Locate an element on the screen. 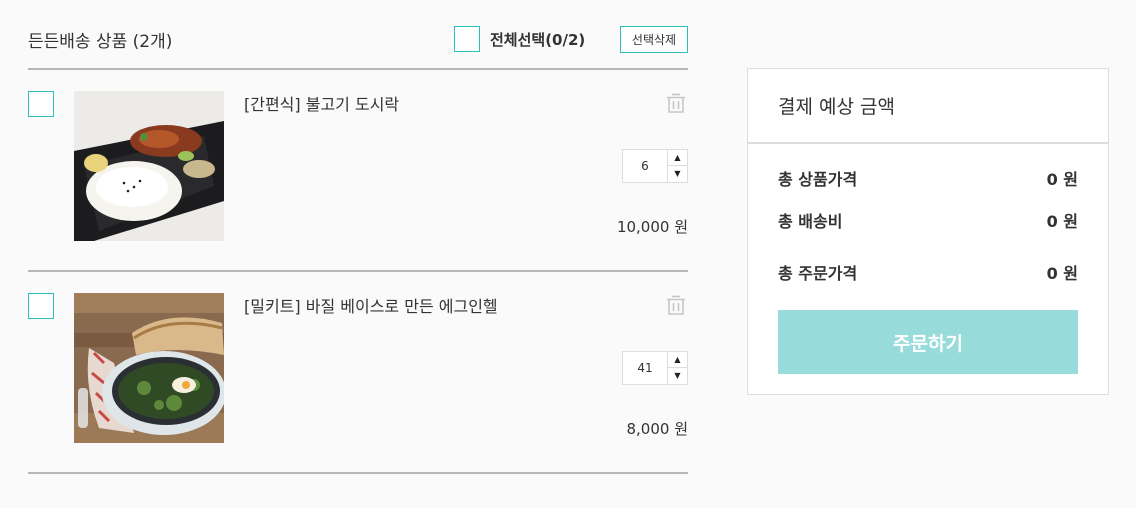 The width and height of the screenshot is (1136, 508). cart-title: 든든배송 상품 (2개) is located at coordinates (100, 42).